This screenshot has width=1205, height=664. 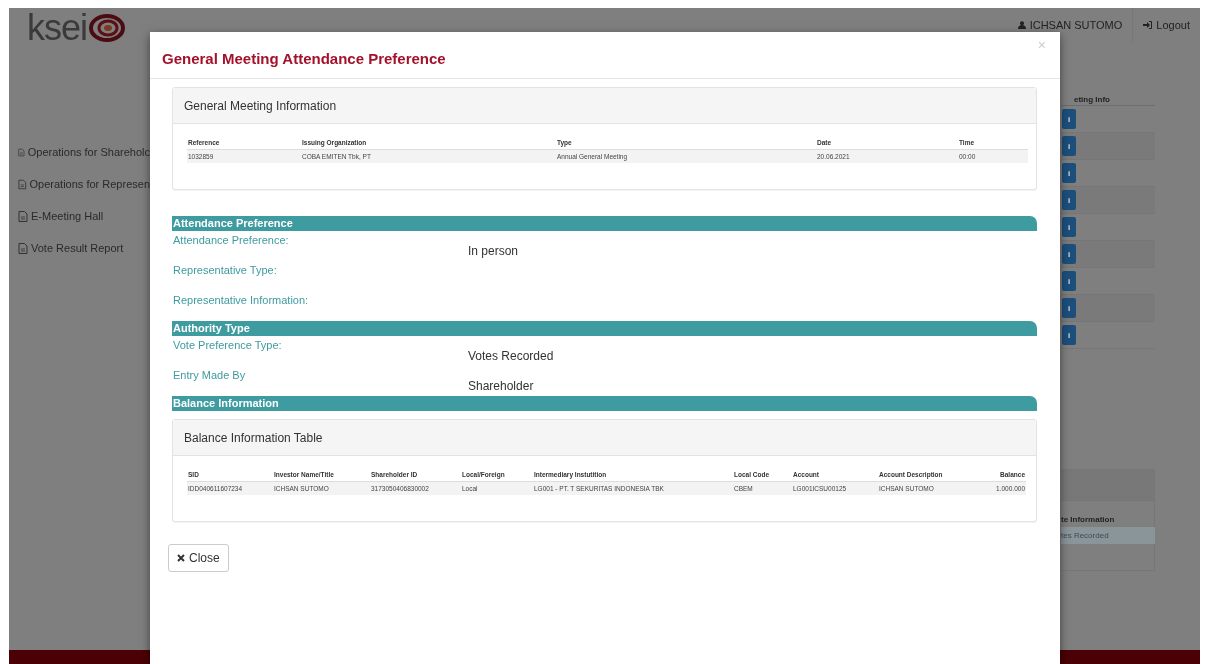 I want to click on field-value: In person, so click(x=493, y=251).